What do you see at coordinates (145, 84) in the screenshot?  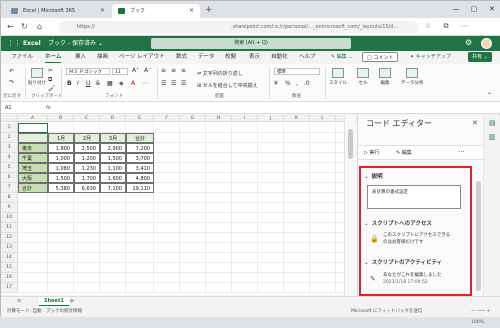 I see `more-font-options-icon: ⋯` at bounding box center [145, 84].